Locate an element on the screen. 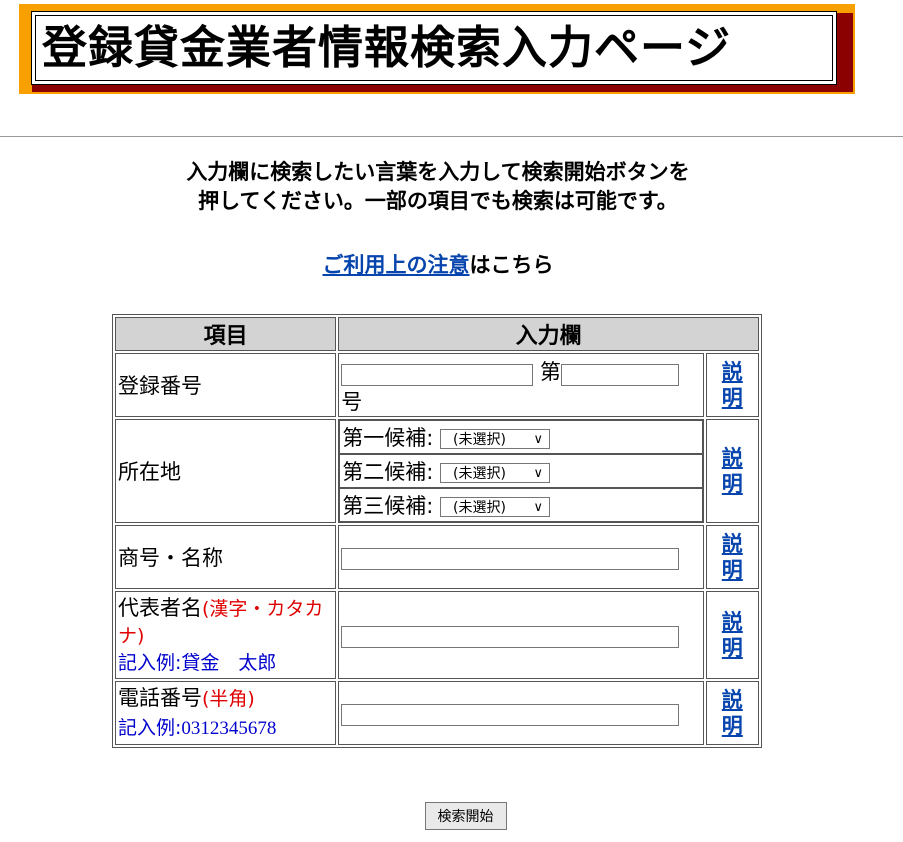  location-help-link: 説明 is located at coordinates (732, 471).